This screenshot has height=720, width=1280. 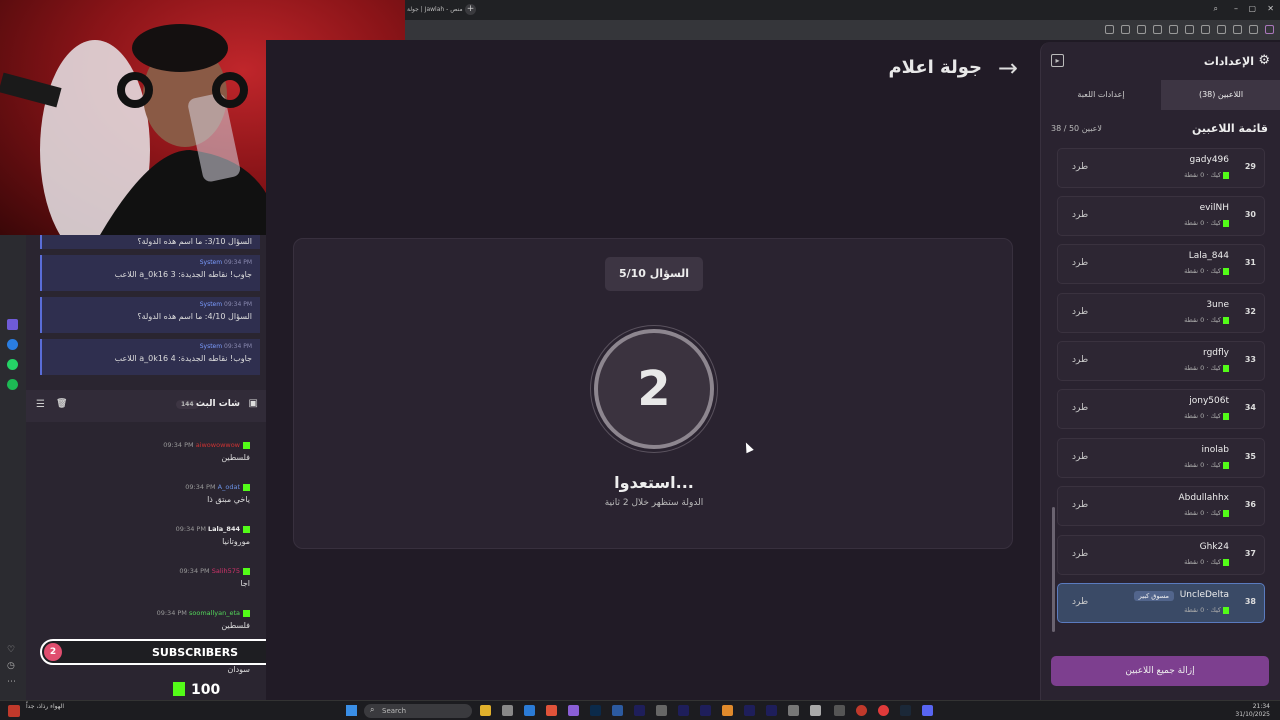 I want to click on system-clock: 21:34 31/10/2025, so click(x=1252, y=711).